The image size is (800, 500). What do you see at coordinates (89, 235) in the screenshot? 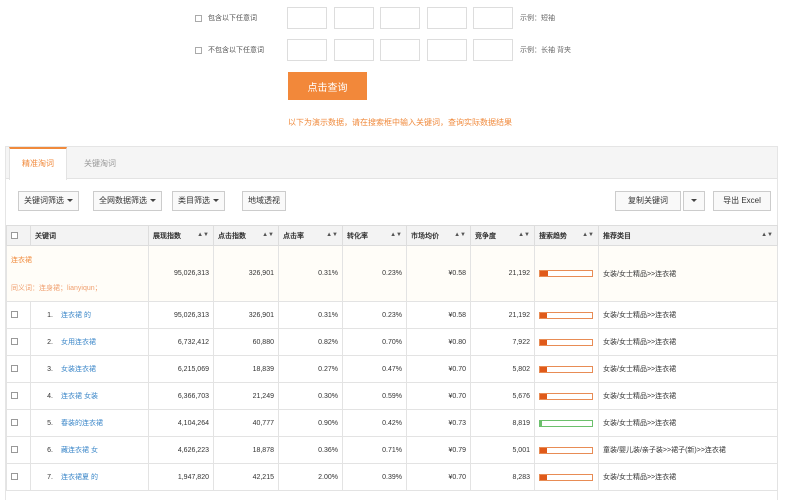
I see `col-keyword: 关键词` at bounding box center [89, 235].